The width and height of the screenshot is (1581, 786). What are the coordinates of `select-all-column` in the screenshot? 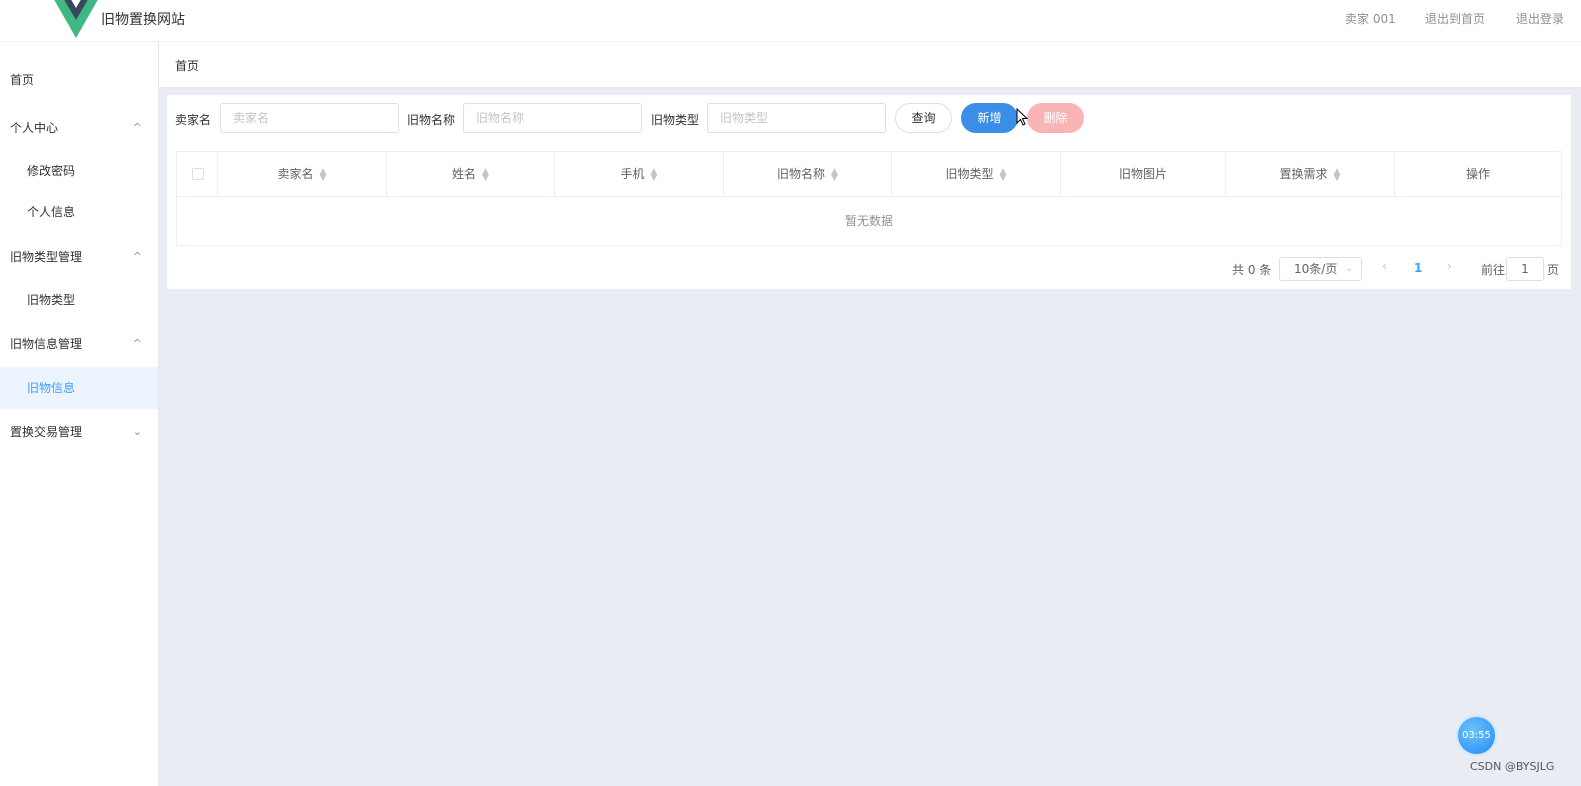 It's located at (197, 174).